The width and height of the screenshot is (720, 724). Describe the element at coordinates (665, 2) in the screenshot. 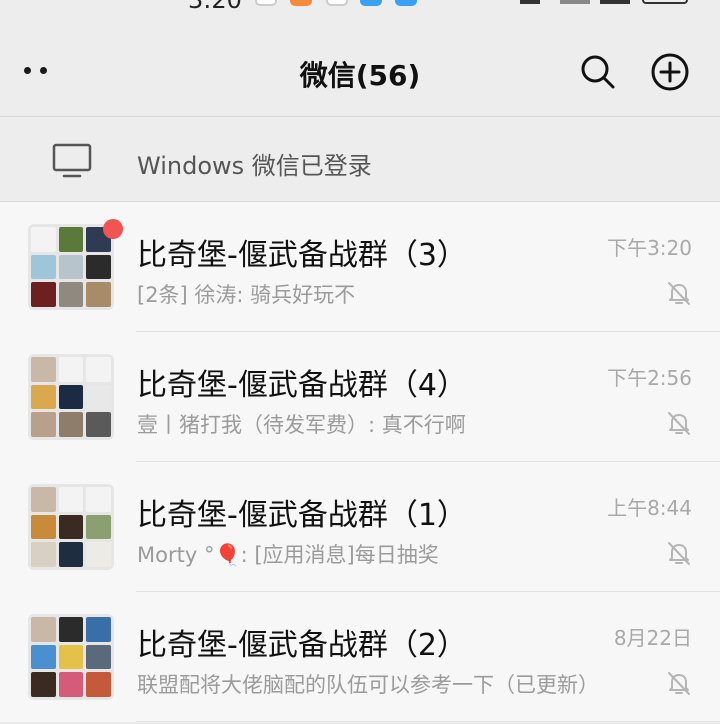

I see `battery-icon` at that location.